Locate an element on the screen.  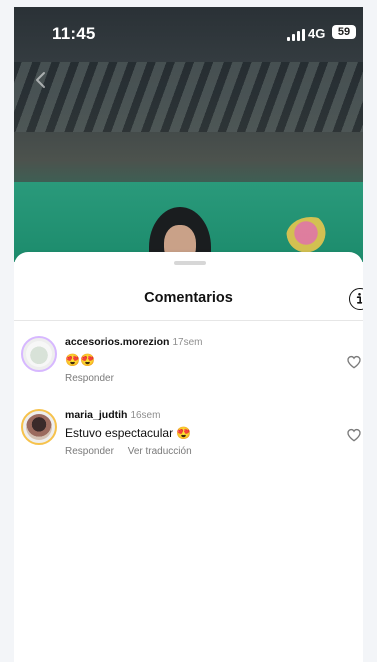
header-divider is located at coordinates (188, 320).